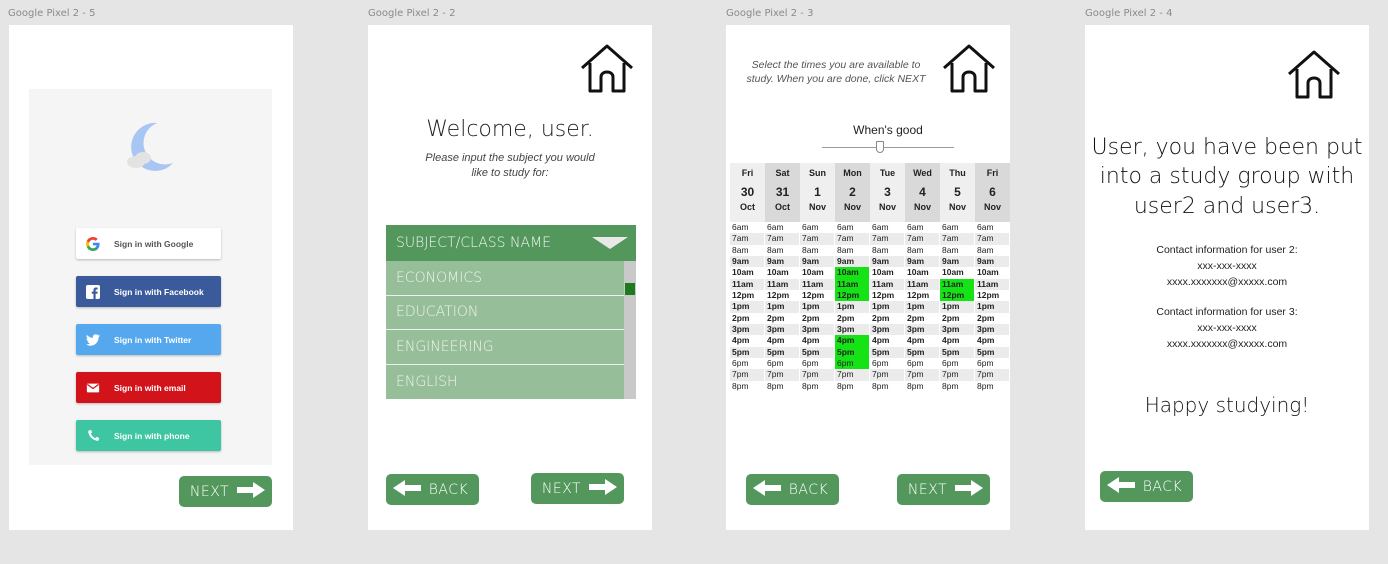 This screenshot has height=564, width=1388. What do you see at coordinates (505, 313) in the screenshot?
I see `subject-option-education: EDUCATION` at bounding box center [505, 313].